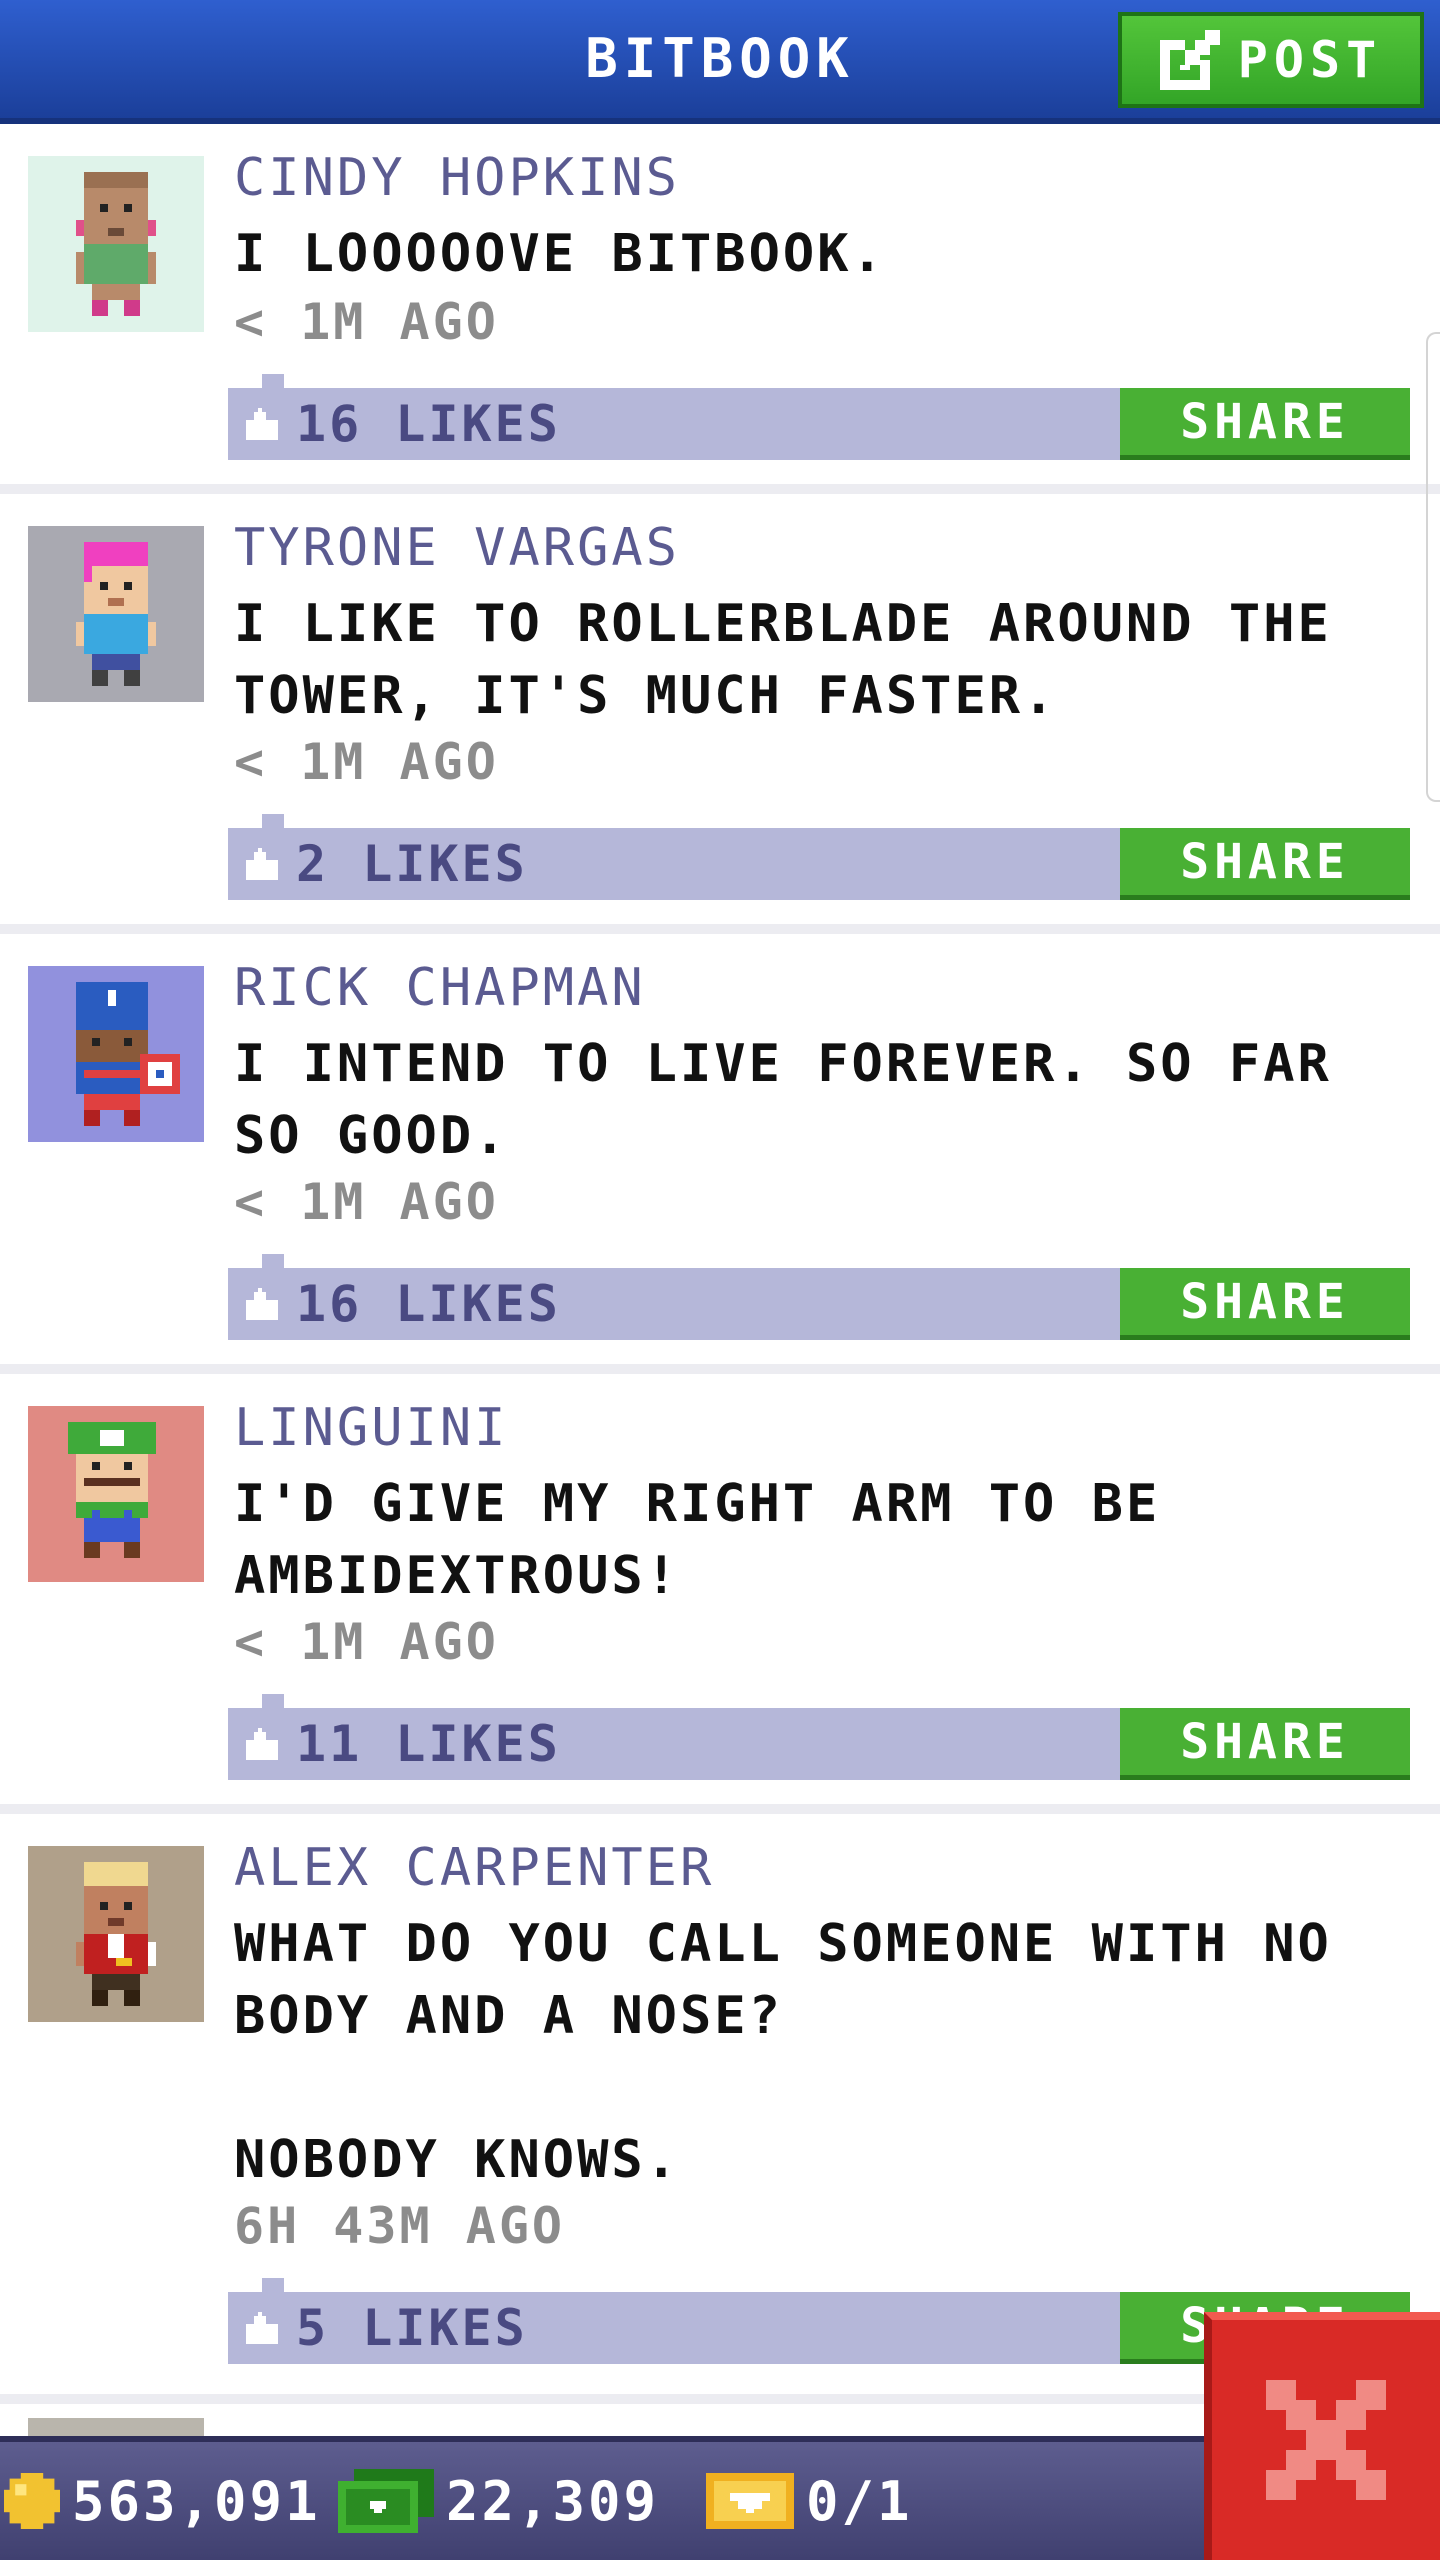  I want to click on post-author: CINDY HOPKINS, so click(457, 178).